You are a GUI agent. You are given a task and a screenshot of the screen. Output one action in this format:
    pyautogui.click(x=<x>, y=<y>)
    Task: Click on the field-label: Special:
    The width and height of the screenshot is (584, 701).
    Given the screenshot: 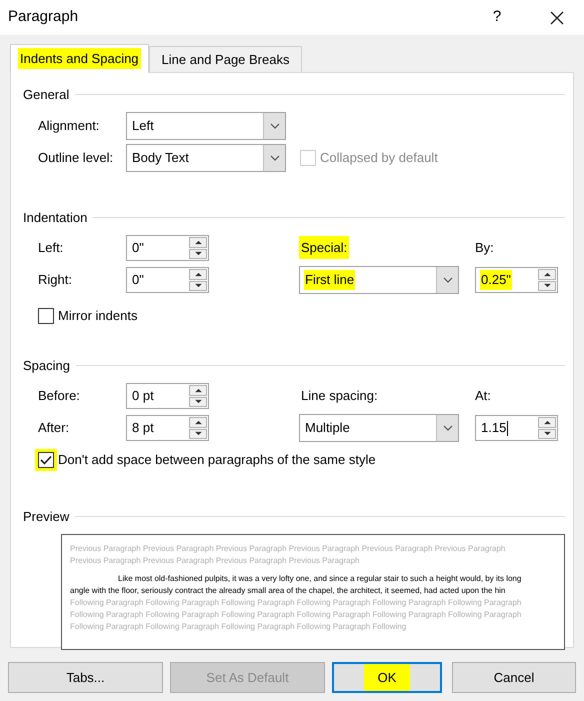 What is the action you would take?
    pyautogui.click(x=324, y=248)
    